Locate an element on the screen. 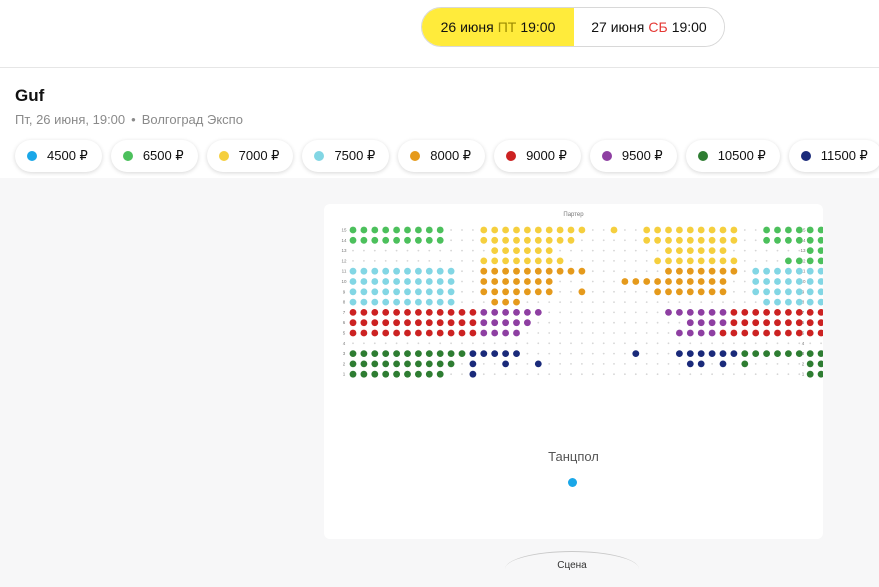 The image size is (879, 587). price-chip-9000: 9000 ₽ is located at coordinates (537, 156).